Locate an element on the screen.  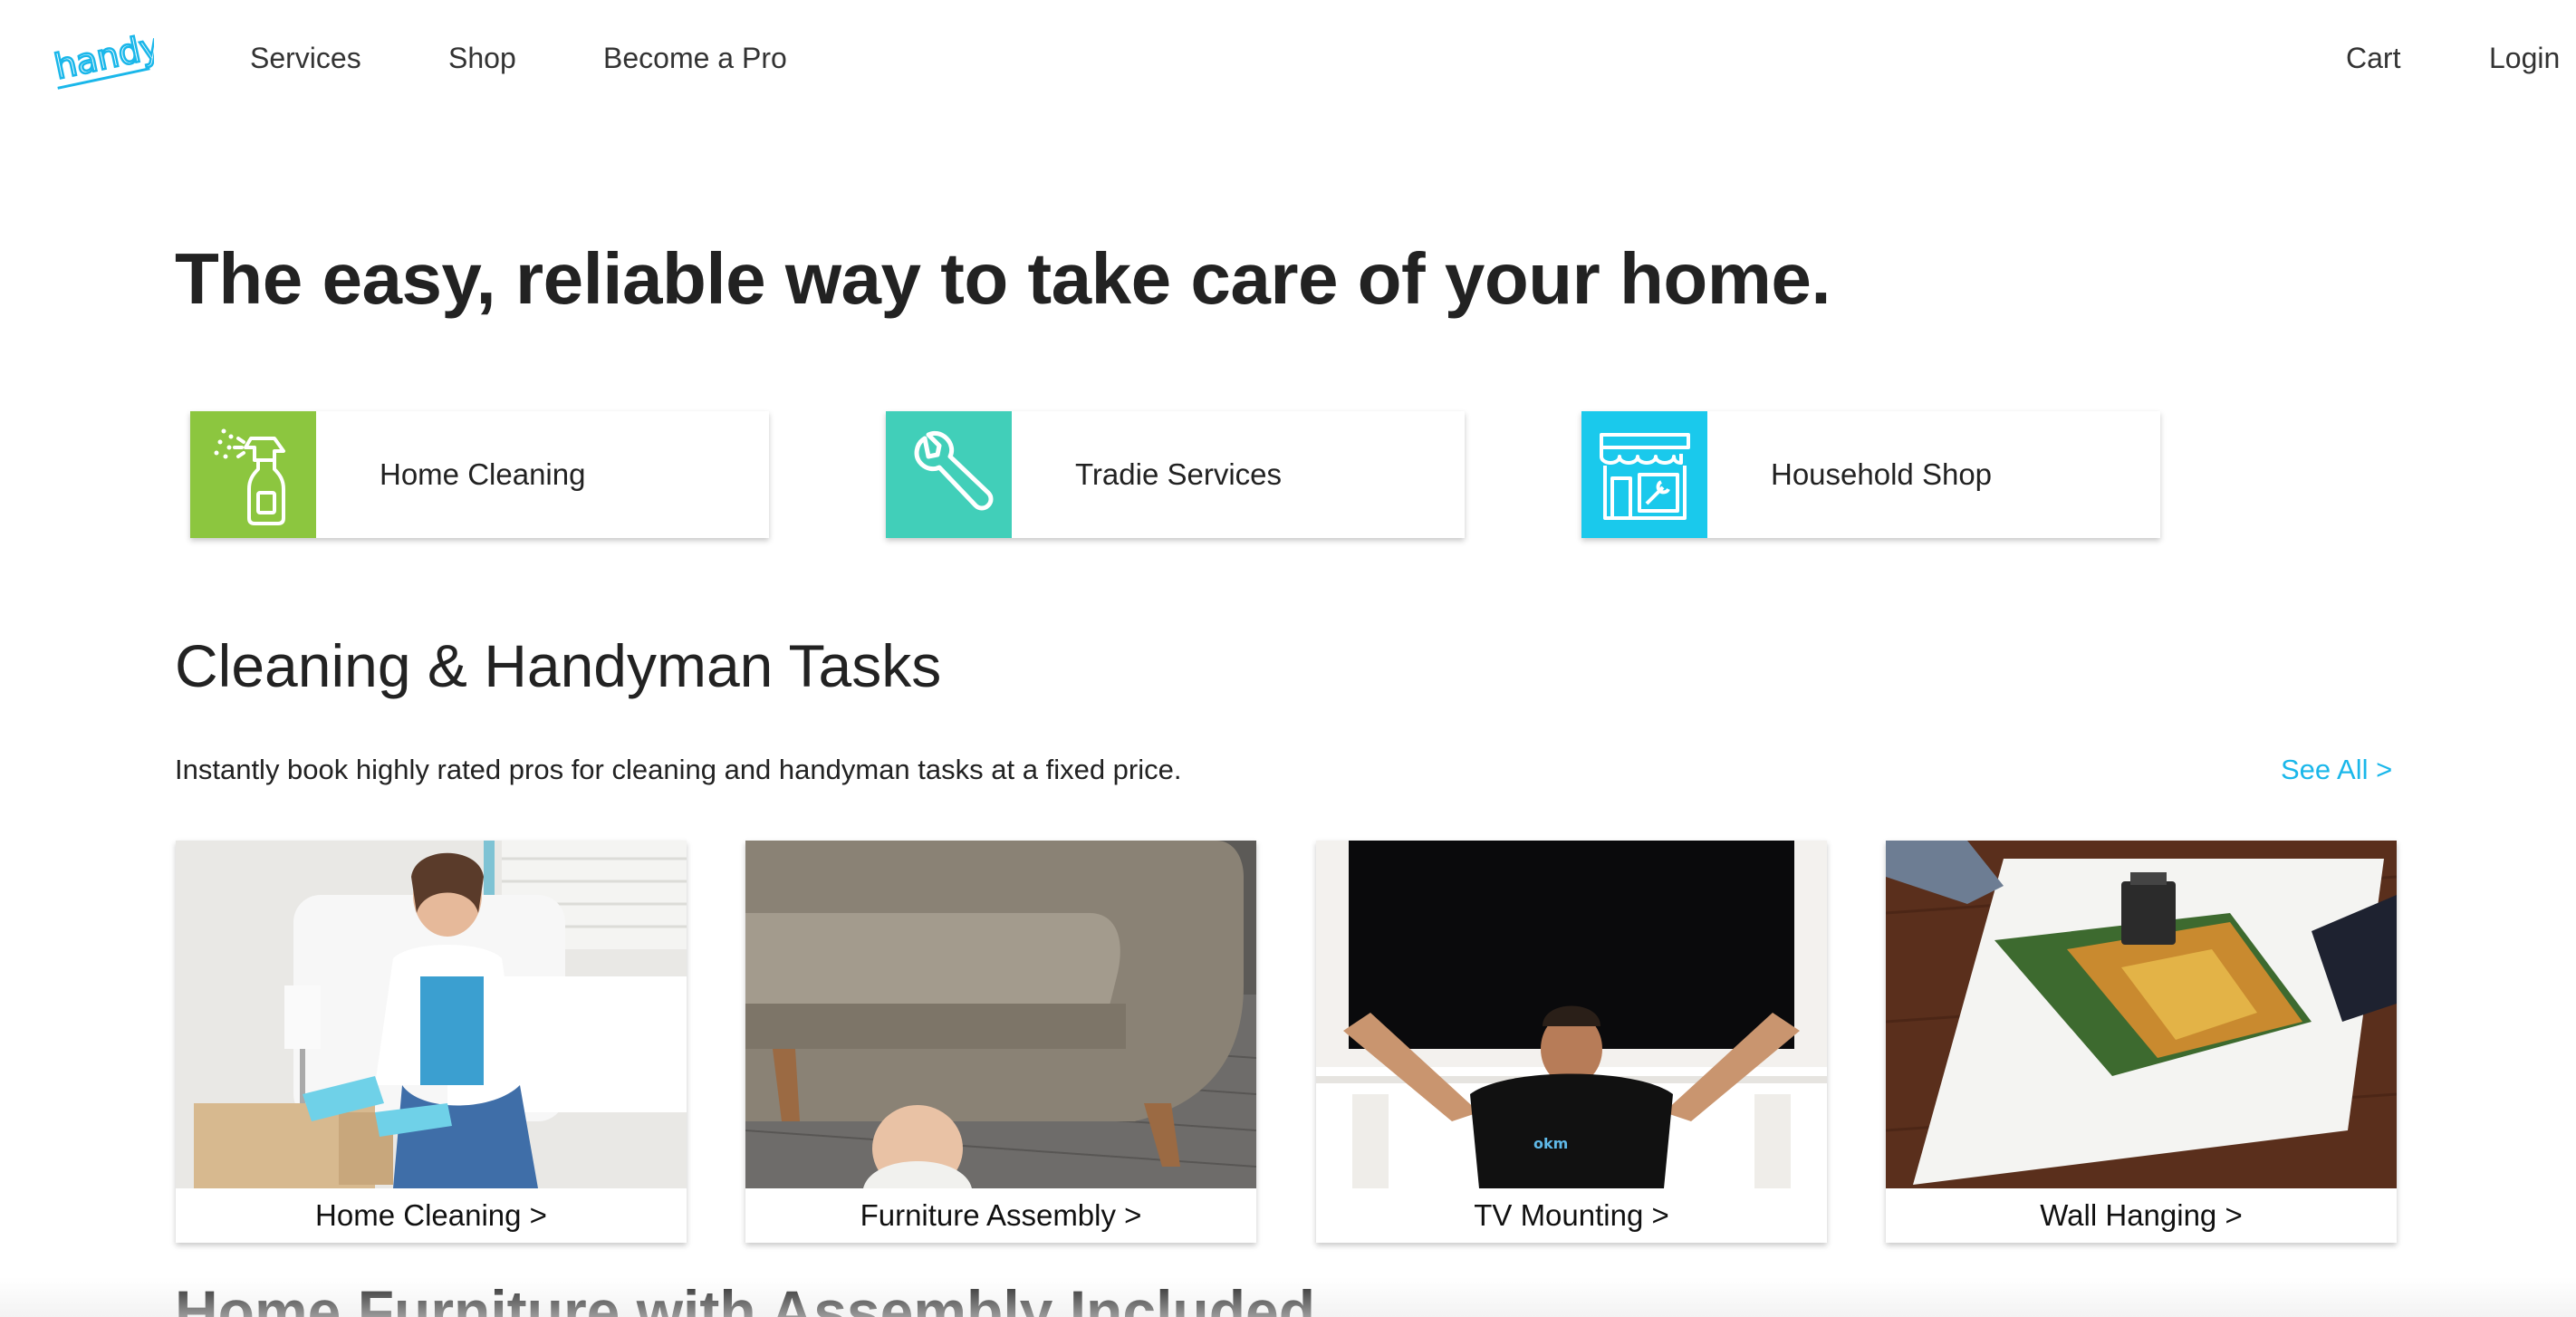
category-tradie-services: Tradie Services is located at coordinates (1175, 475).